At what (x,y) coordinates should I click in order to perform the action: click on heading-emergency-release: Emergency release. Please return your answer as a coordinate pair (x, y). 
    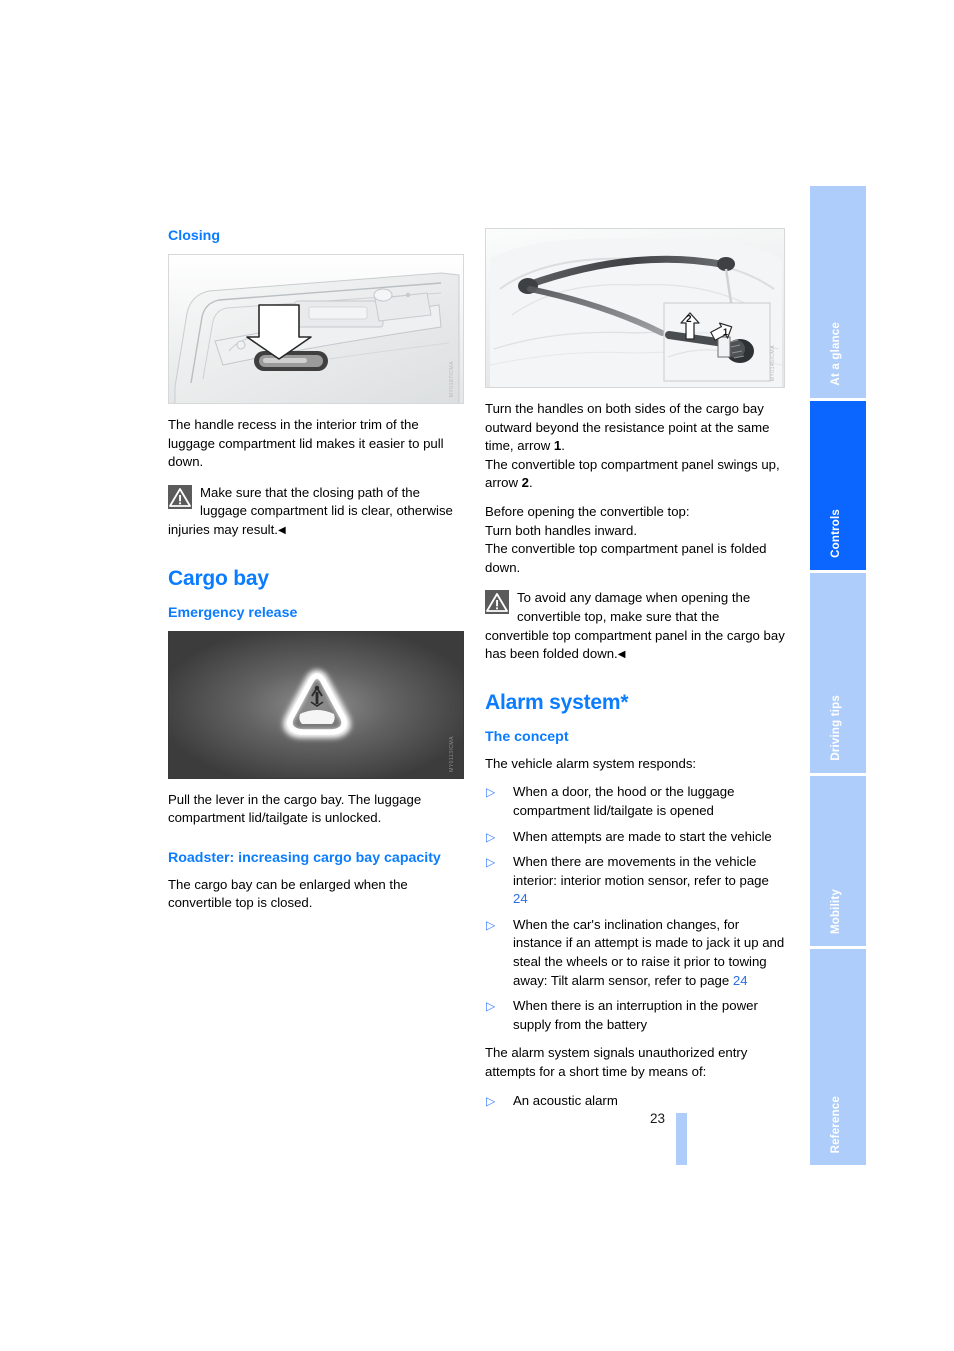
    Looking at the image, I should click on (233, 612).